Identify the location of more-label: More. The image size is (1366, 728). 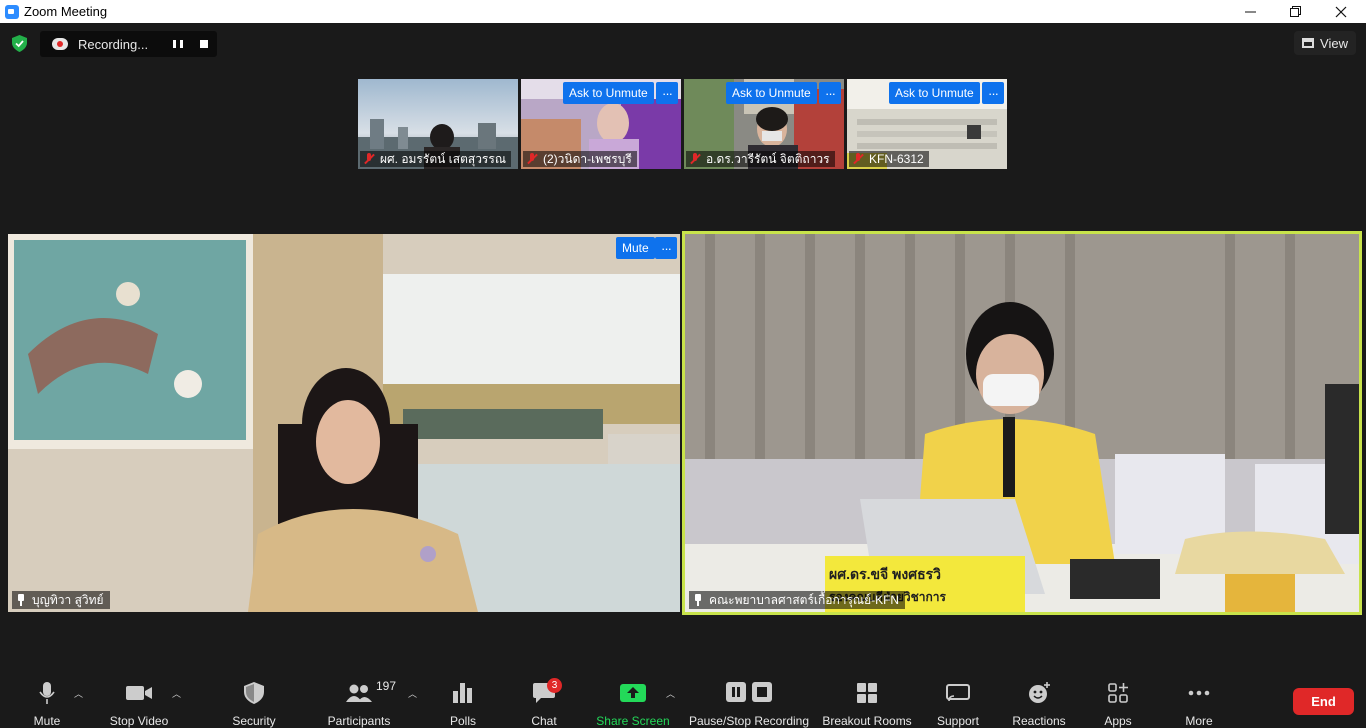
(1199, 721).